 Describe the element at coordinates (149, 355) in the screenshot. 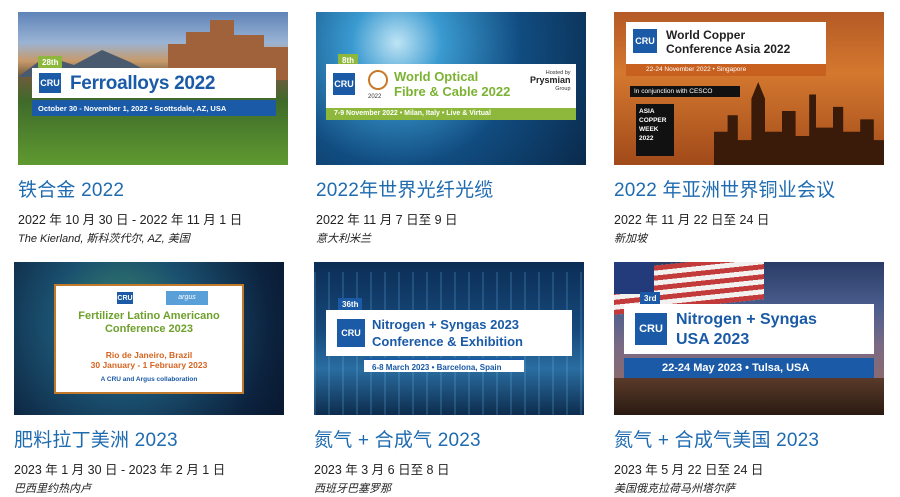

I see `banner-place: Rio de Janeiro, Brazil` at that location.